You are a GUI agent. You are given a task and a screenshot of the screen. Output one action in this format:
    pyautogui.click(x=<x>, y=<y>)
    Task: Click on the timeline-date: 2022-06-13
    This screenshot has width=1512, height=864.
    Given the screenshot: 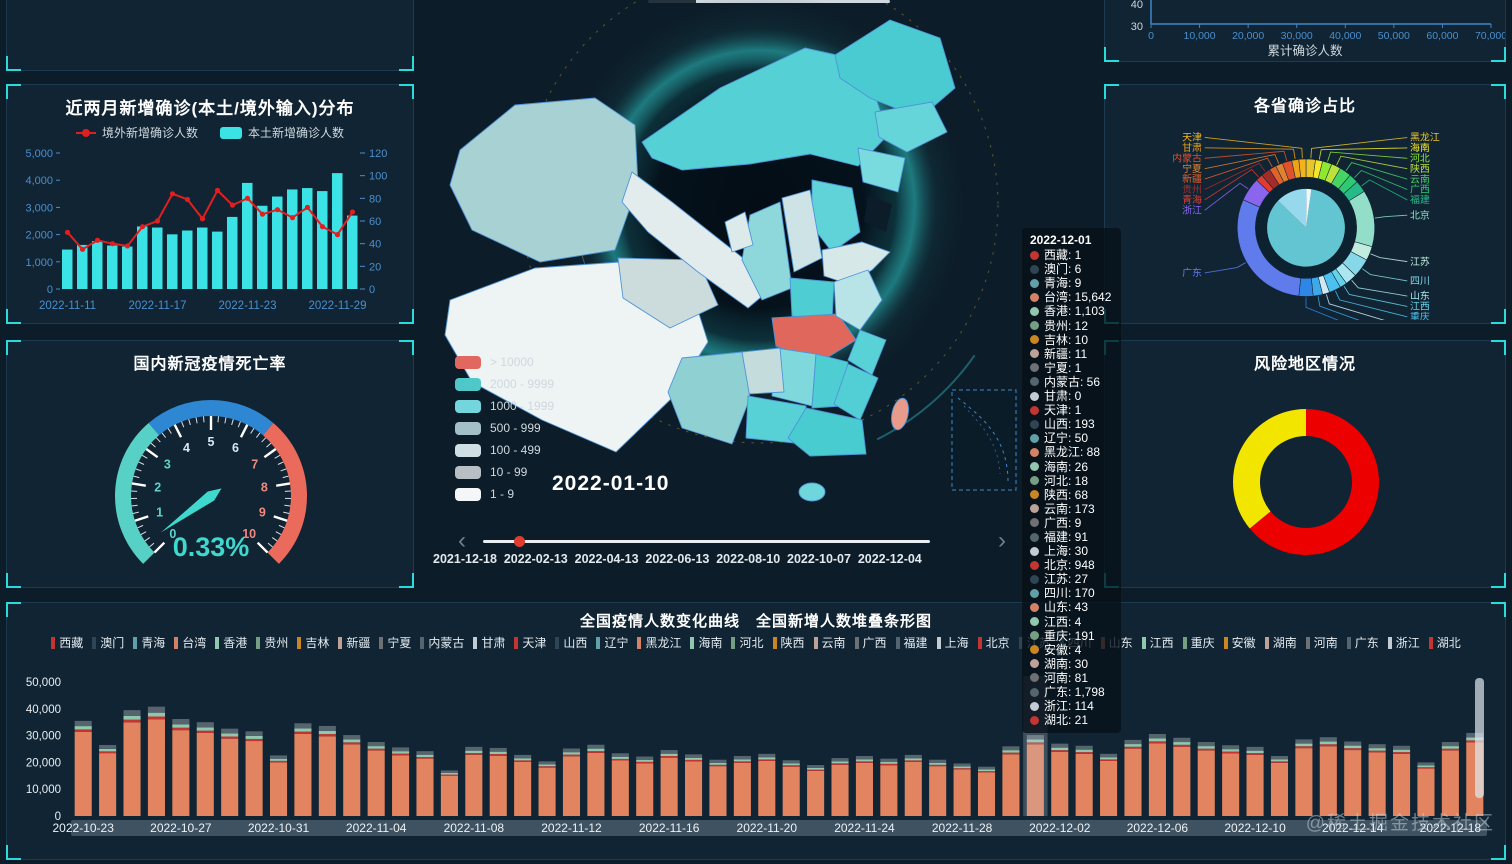 What is the action you would take?
    pyautogui.click(x=677, y=559)
    